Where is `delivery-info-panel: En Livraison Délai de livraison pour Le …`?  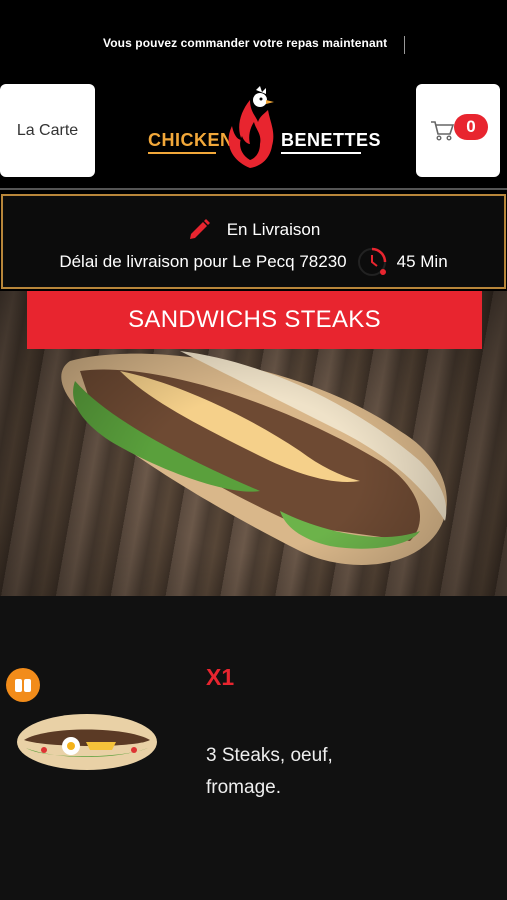 delivery-info-panel: En Livraison Délai de livraison pour Le … is located at coordinates (253, 241).